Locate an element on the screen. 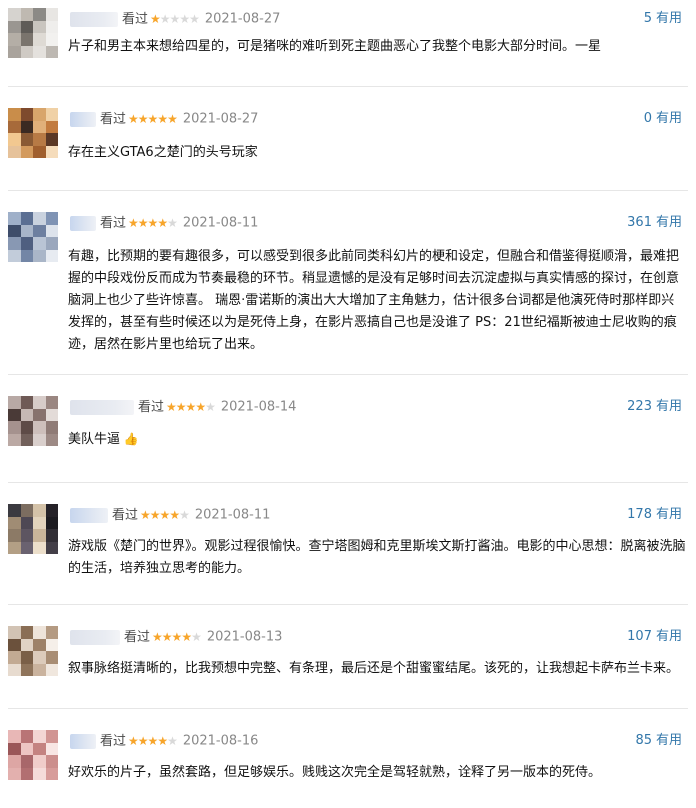  review-meta: 看过 ★★★★★ 2021-08-16 is located at coordinates (164, 741).